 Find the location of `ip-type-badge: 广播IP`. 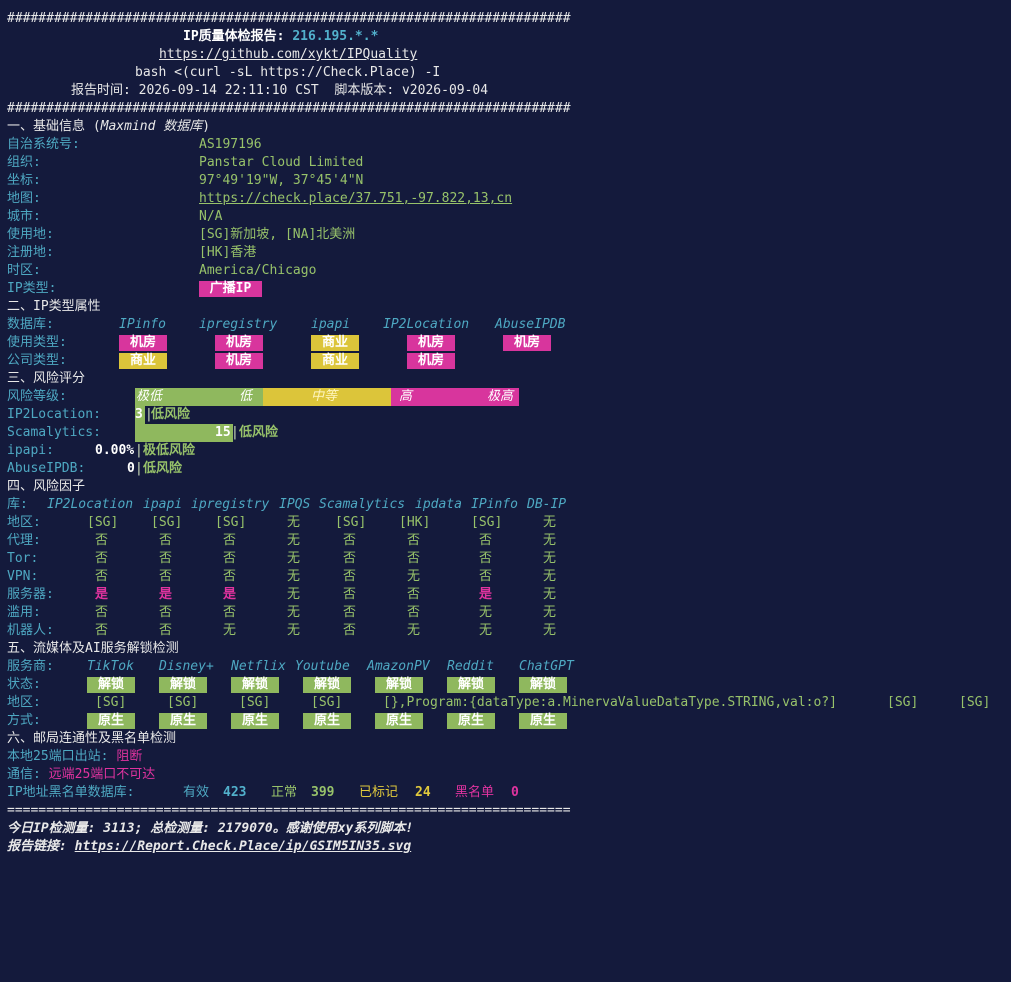

ip-type-badge: 广播IP is located at coordinates (230, 289).